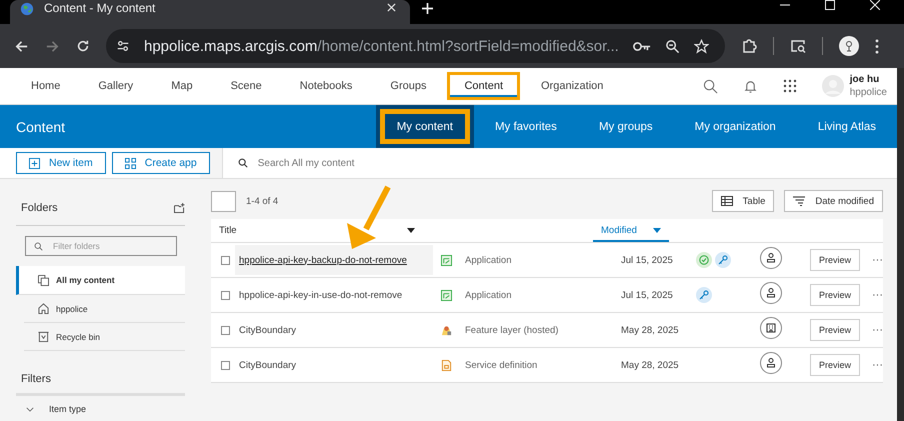  Describe the element at coordinates (726, 201) in the screenshot. I see `table-icon` at that location.